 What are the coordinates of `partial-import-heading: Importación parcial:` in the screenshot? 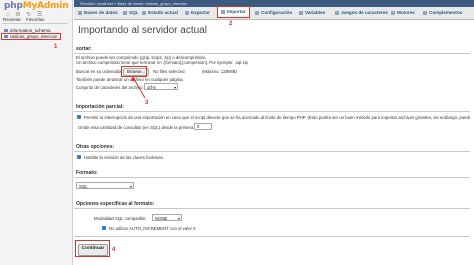 It's located at (100, 107).